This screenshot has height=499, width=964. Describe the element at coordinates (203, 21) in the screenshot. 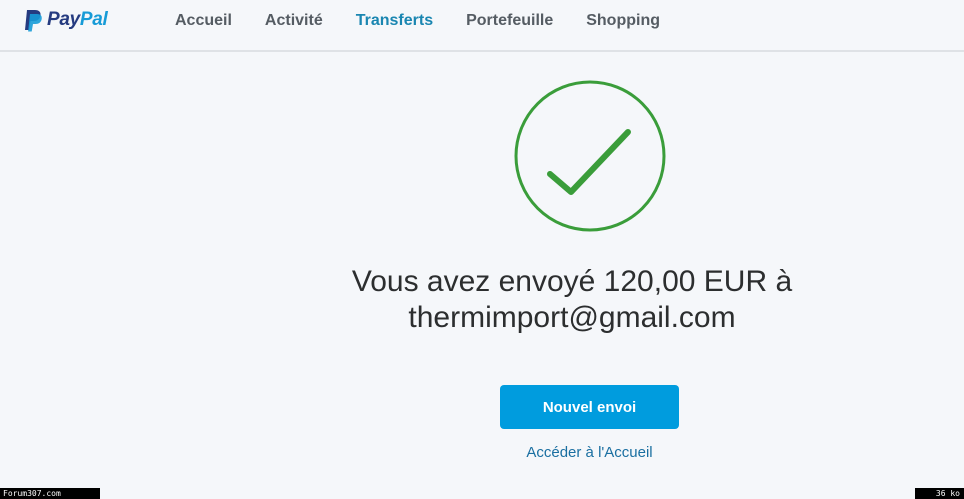

I see `nav-item-accueil: Accueil` at that location.